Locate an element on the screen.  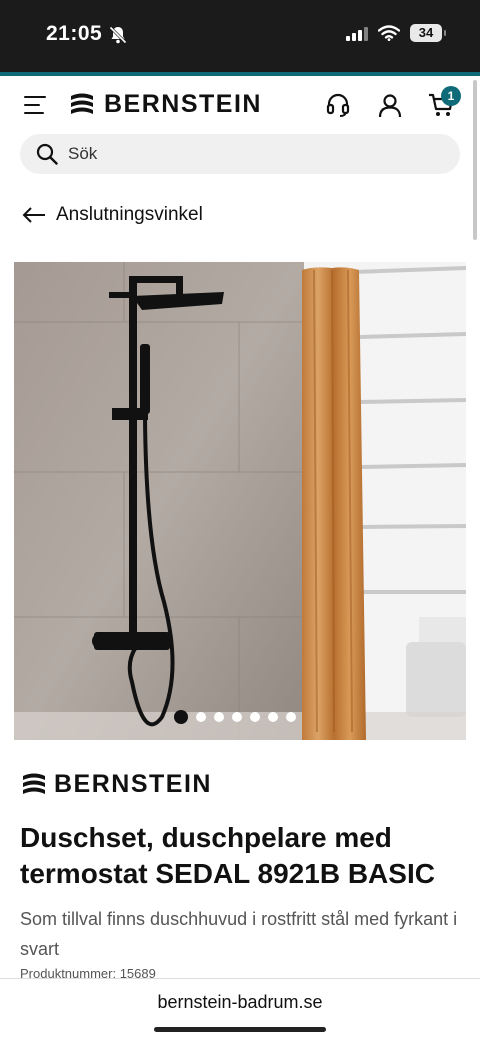
home-indicator is located at coordinates (240, 1029).